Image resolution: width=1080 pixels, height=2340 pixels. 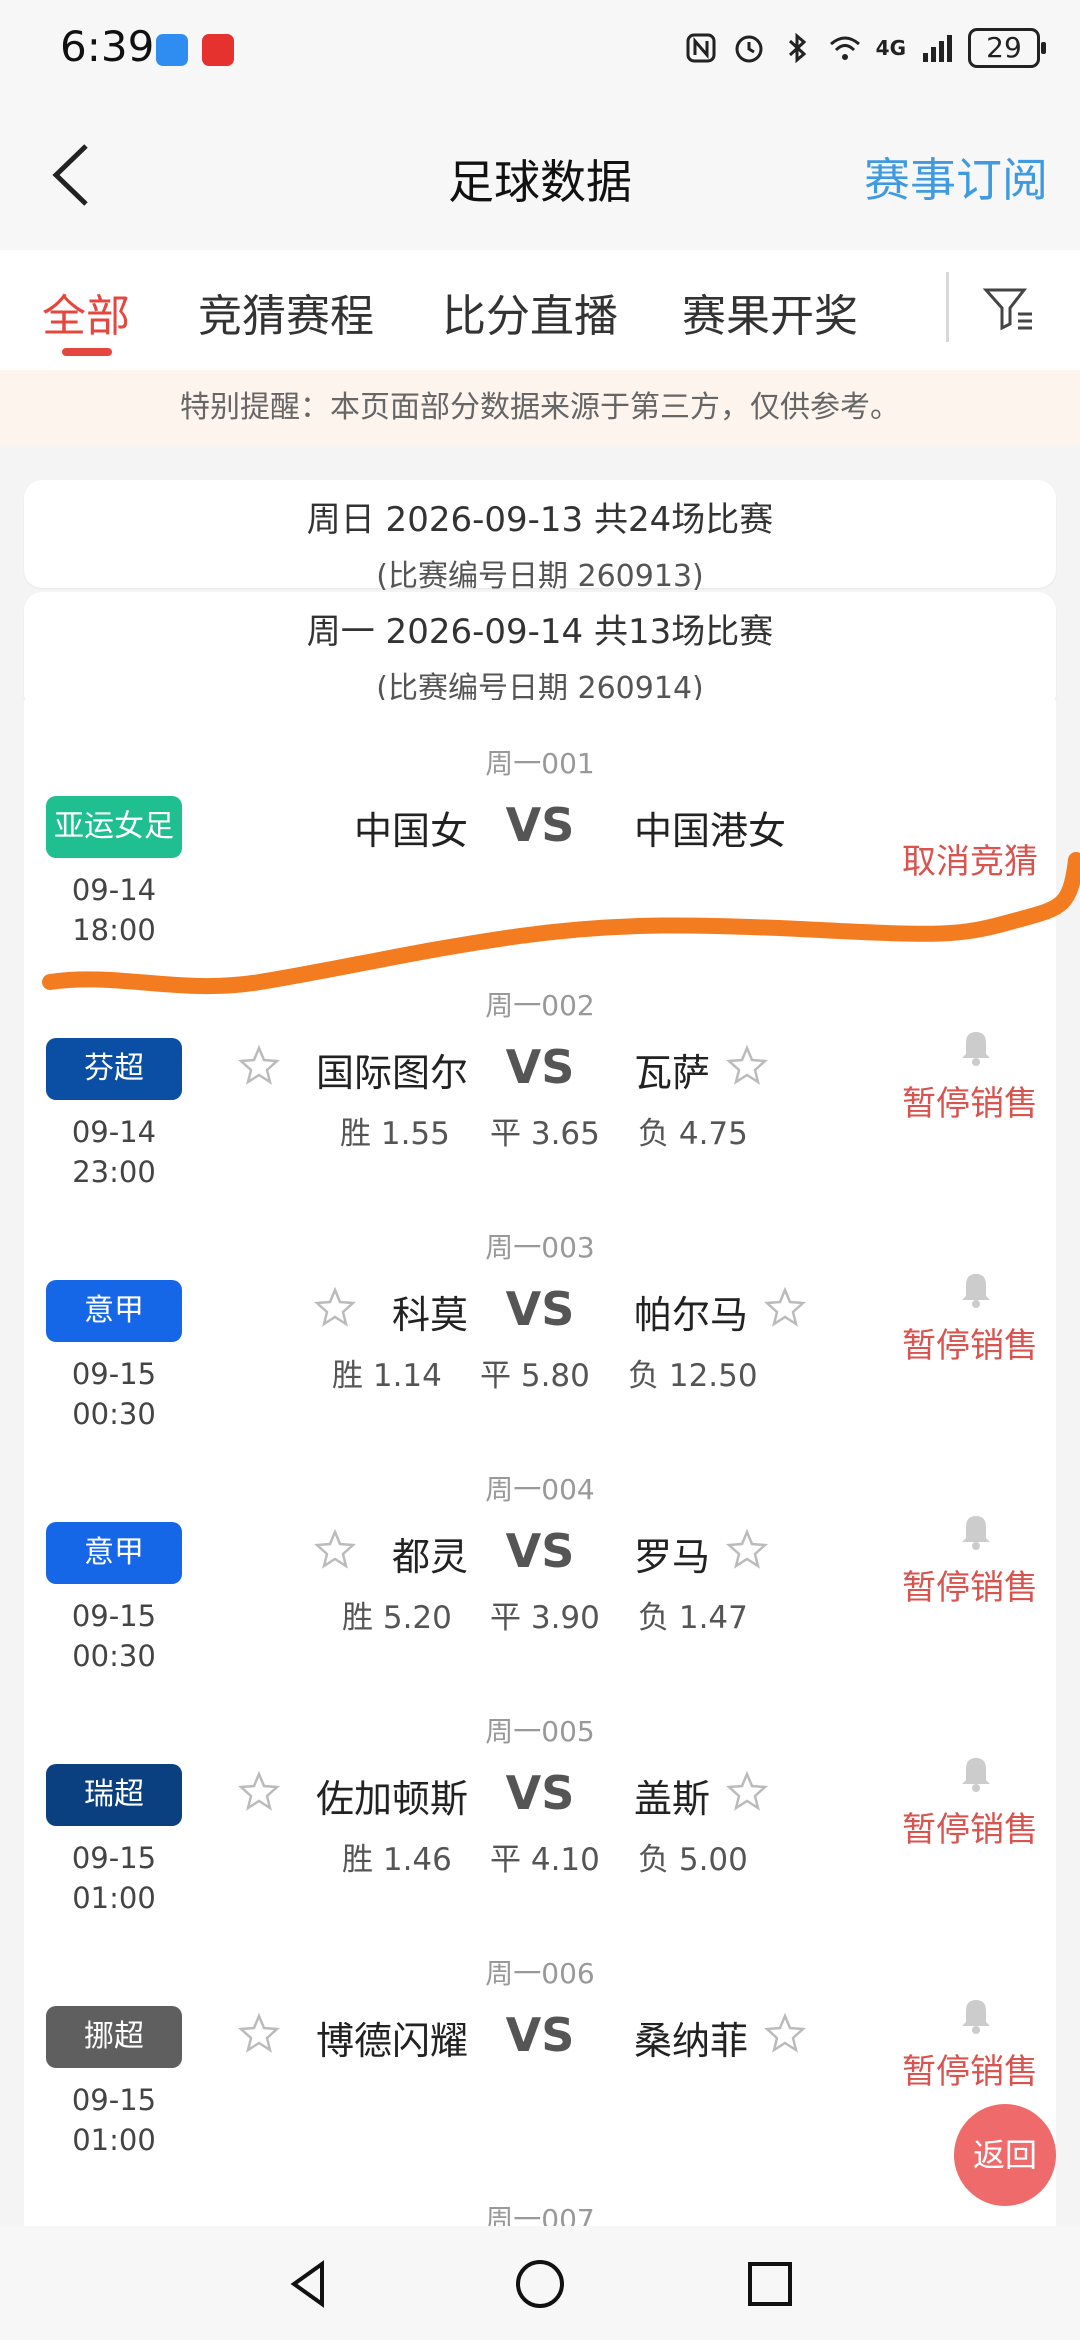 What do you see at coordinates (797, 48) in the screenshot?
I see `bluetooth-icon` at bounding box center [797, 48].